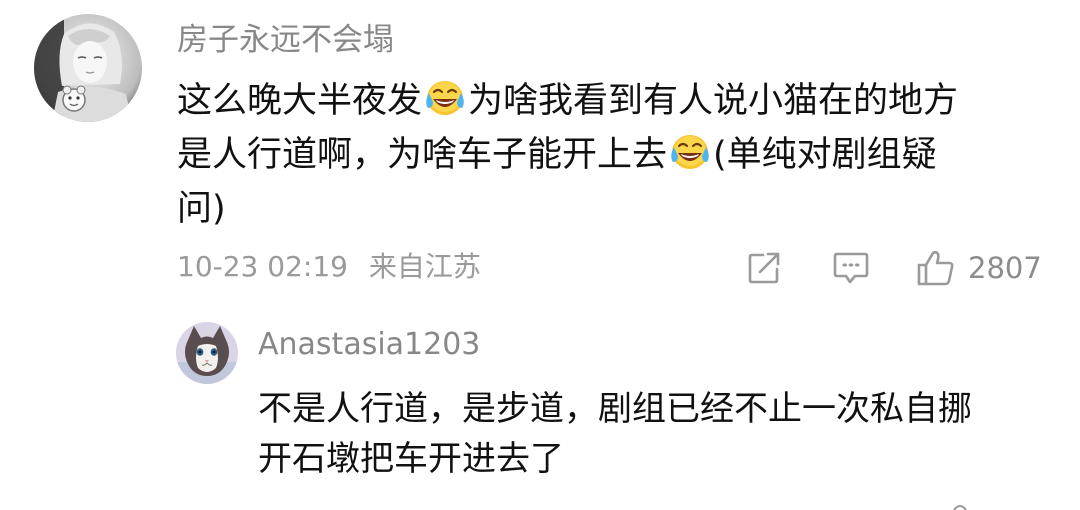  I want to click on comment-text-segment: (单纯对剧组疑, so click(825, 155).